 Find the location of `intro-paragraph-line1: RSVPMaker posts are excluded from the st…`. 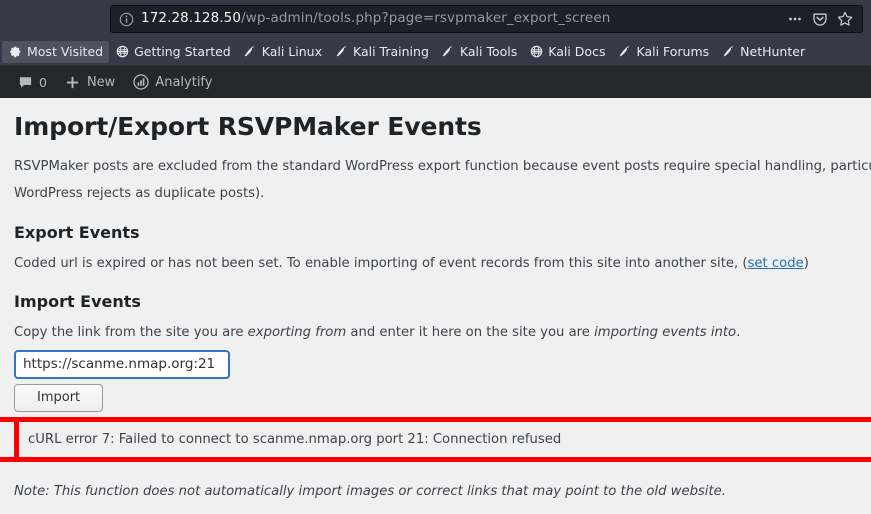

intro-paragraph-line1: RSVPMaker posts are excluded from the st… is located at coordinates (442, 166).